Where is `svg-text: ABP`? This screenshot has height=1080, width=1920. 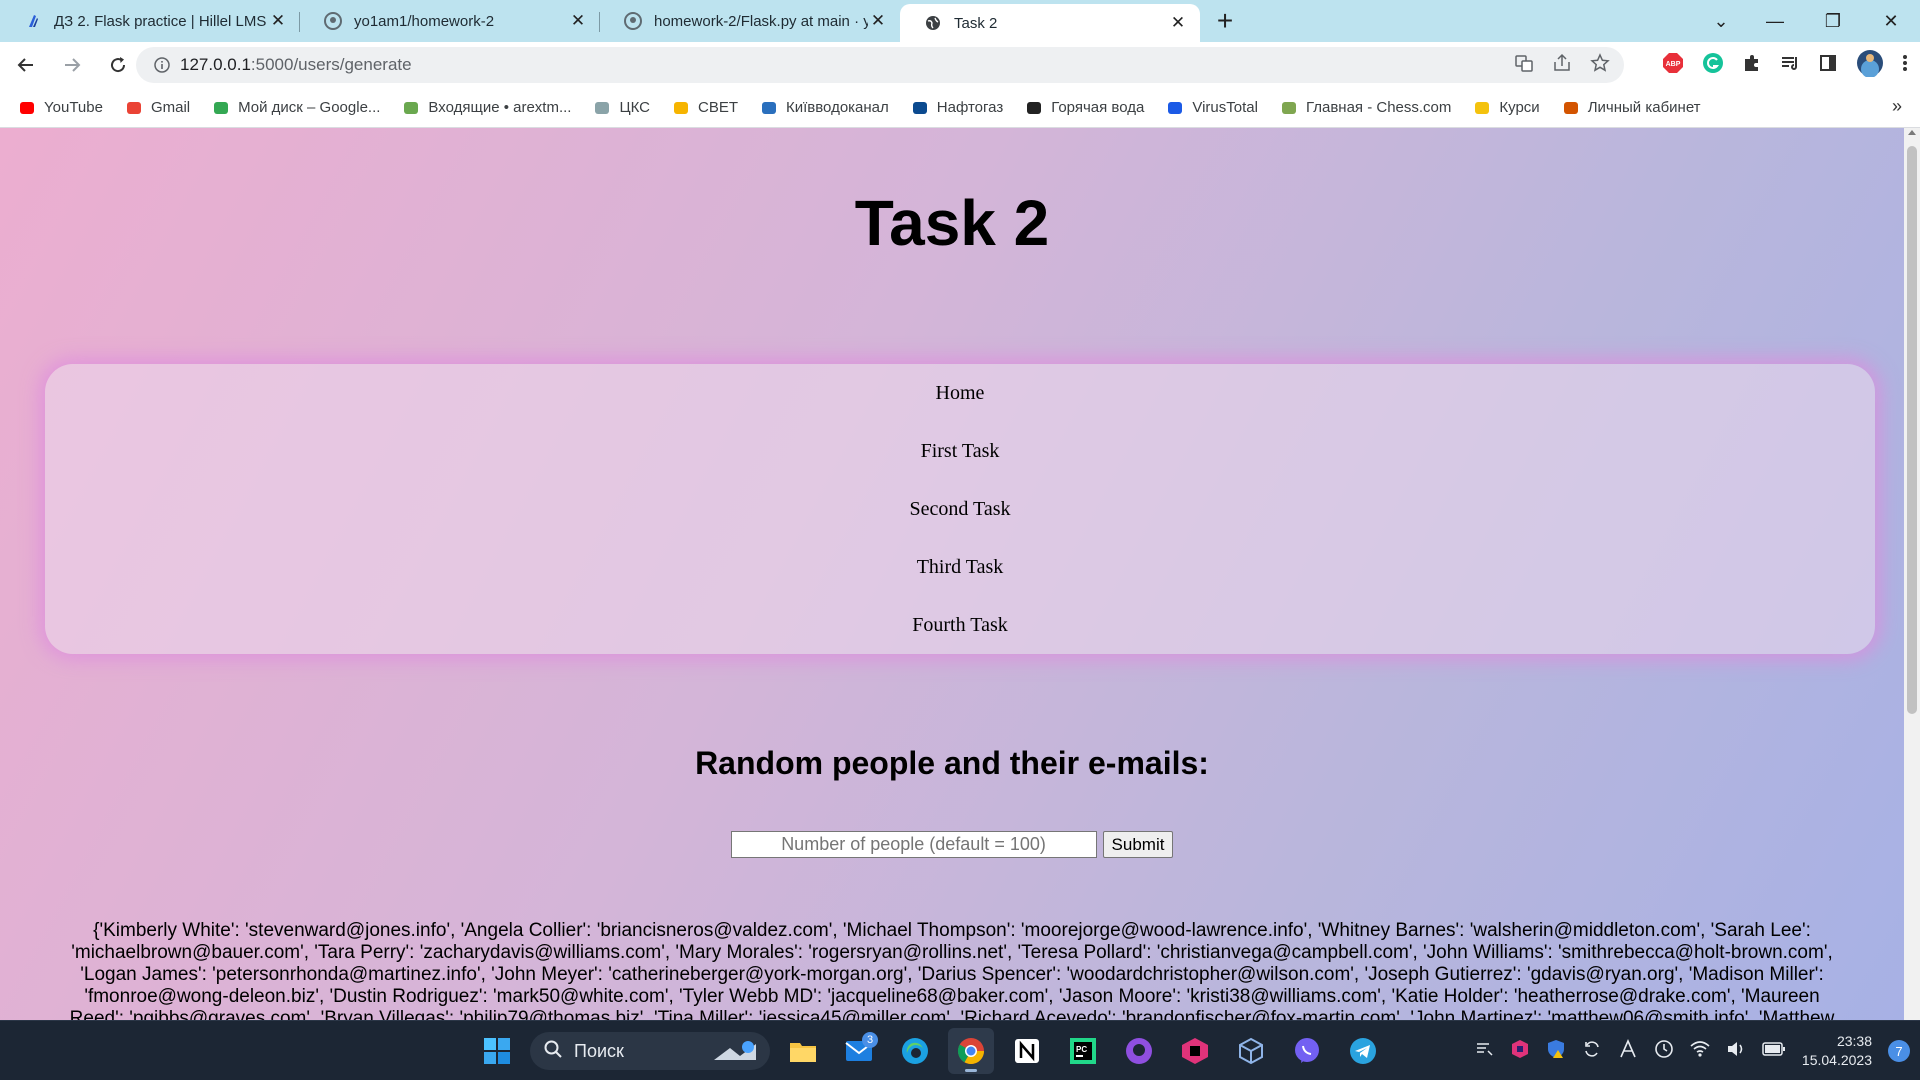
svg-text: ABP is located at coordinates (1673, 64).